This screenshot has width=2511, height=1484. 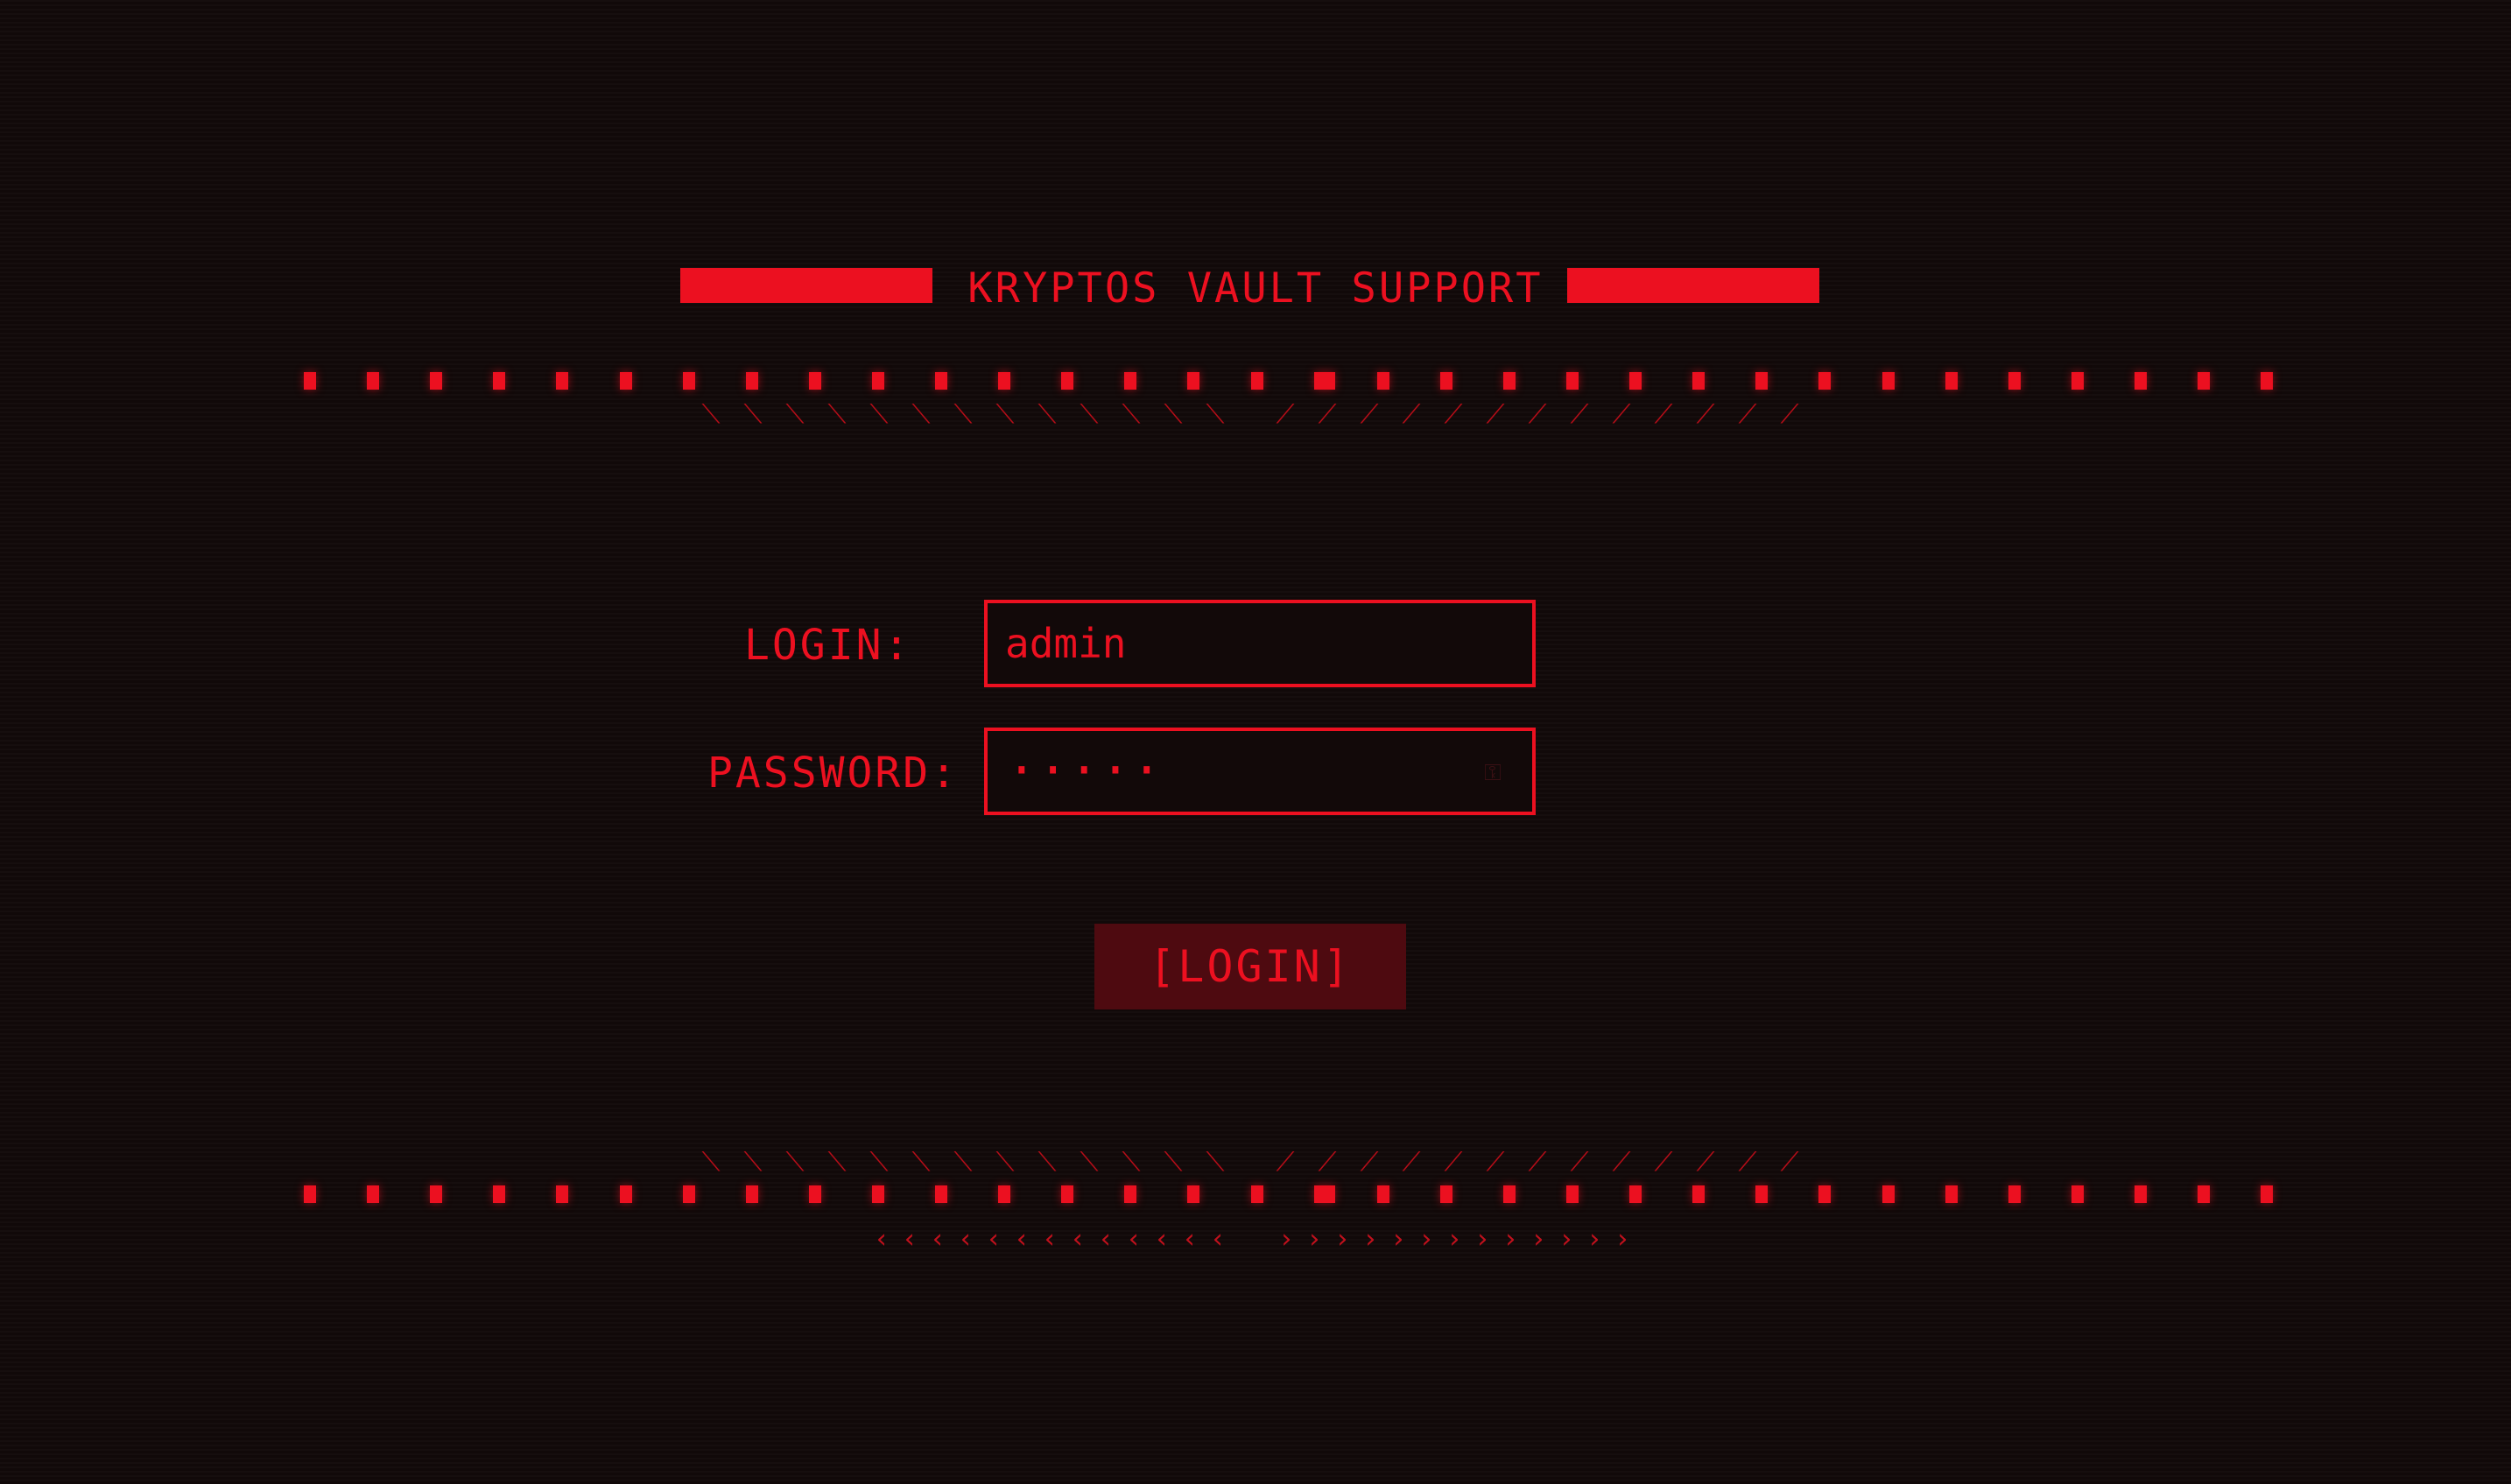 I want to click on show-password-icon: ⚿, so click(x=1493, y=773).